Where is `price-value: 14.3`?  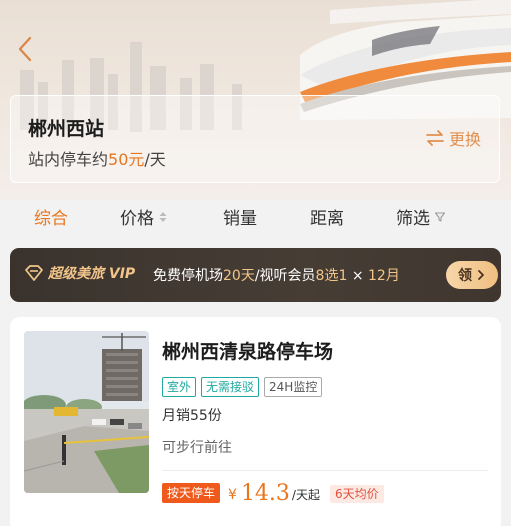
price-value: 14.3 is located at coordinates (265, 493).